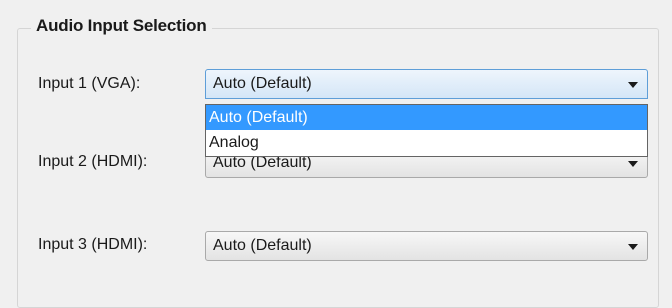 This screenshot has height=308, width=672. Describe the element at coordinates (426, 117) in the screenshot. I see `dropdown-option-auto-default: Auto (Default)` at that location.